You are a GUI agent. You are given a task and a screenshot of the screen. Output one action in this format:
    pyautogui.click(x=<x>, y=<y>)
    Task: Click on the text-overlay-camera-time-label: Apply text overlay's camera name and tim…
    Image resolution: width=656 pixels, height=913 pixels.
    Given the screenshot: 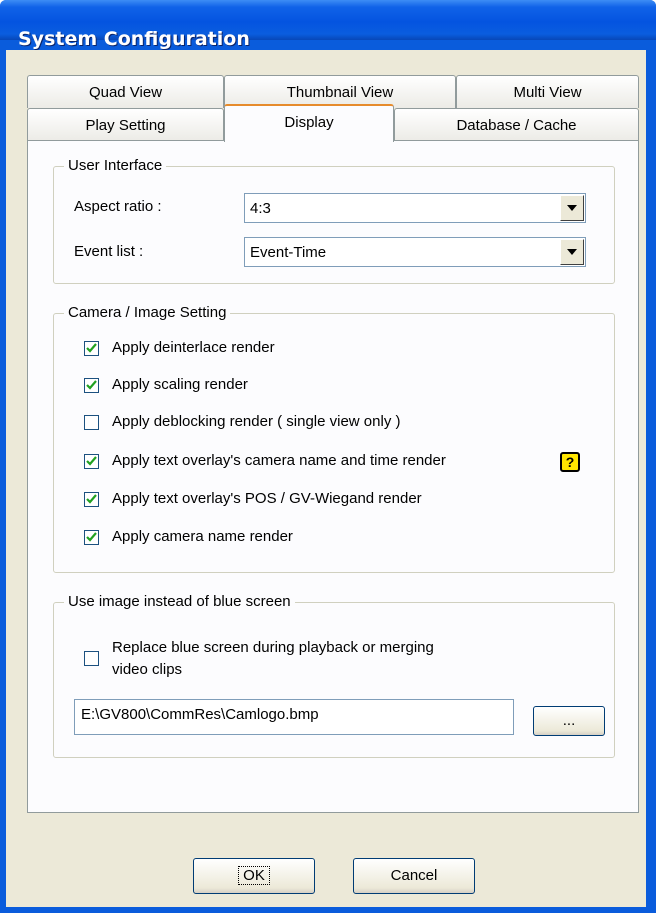 What is the action you would take?
    pyautogui.click(x=279, y=460)
    